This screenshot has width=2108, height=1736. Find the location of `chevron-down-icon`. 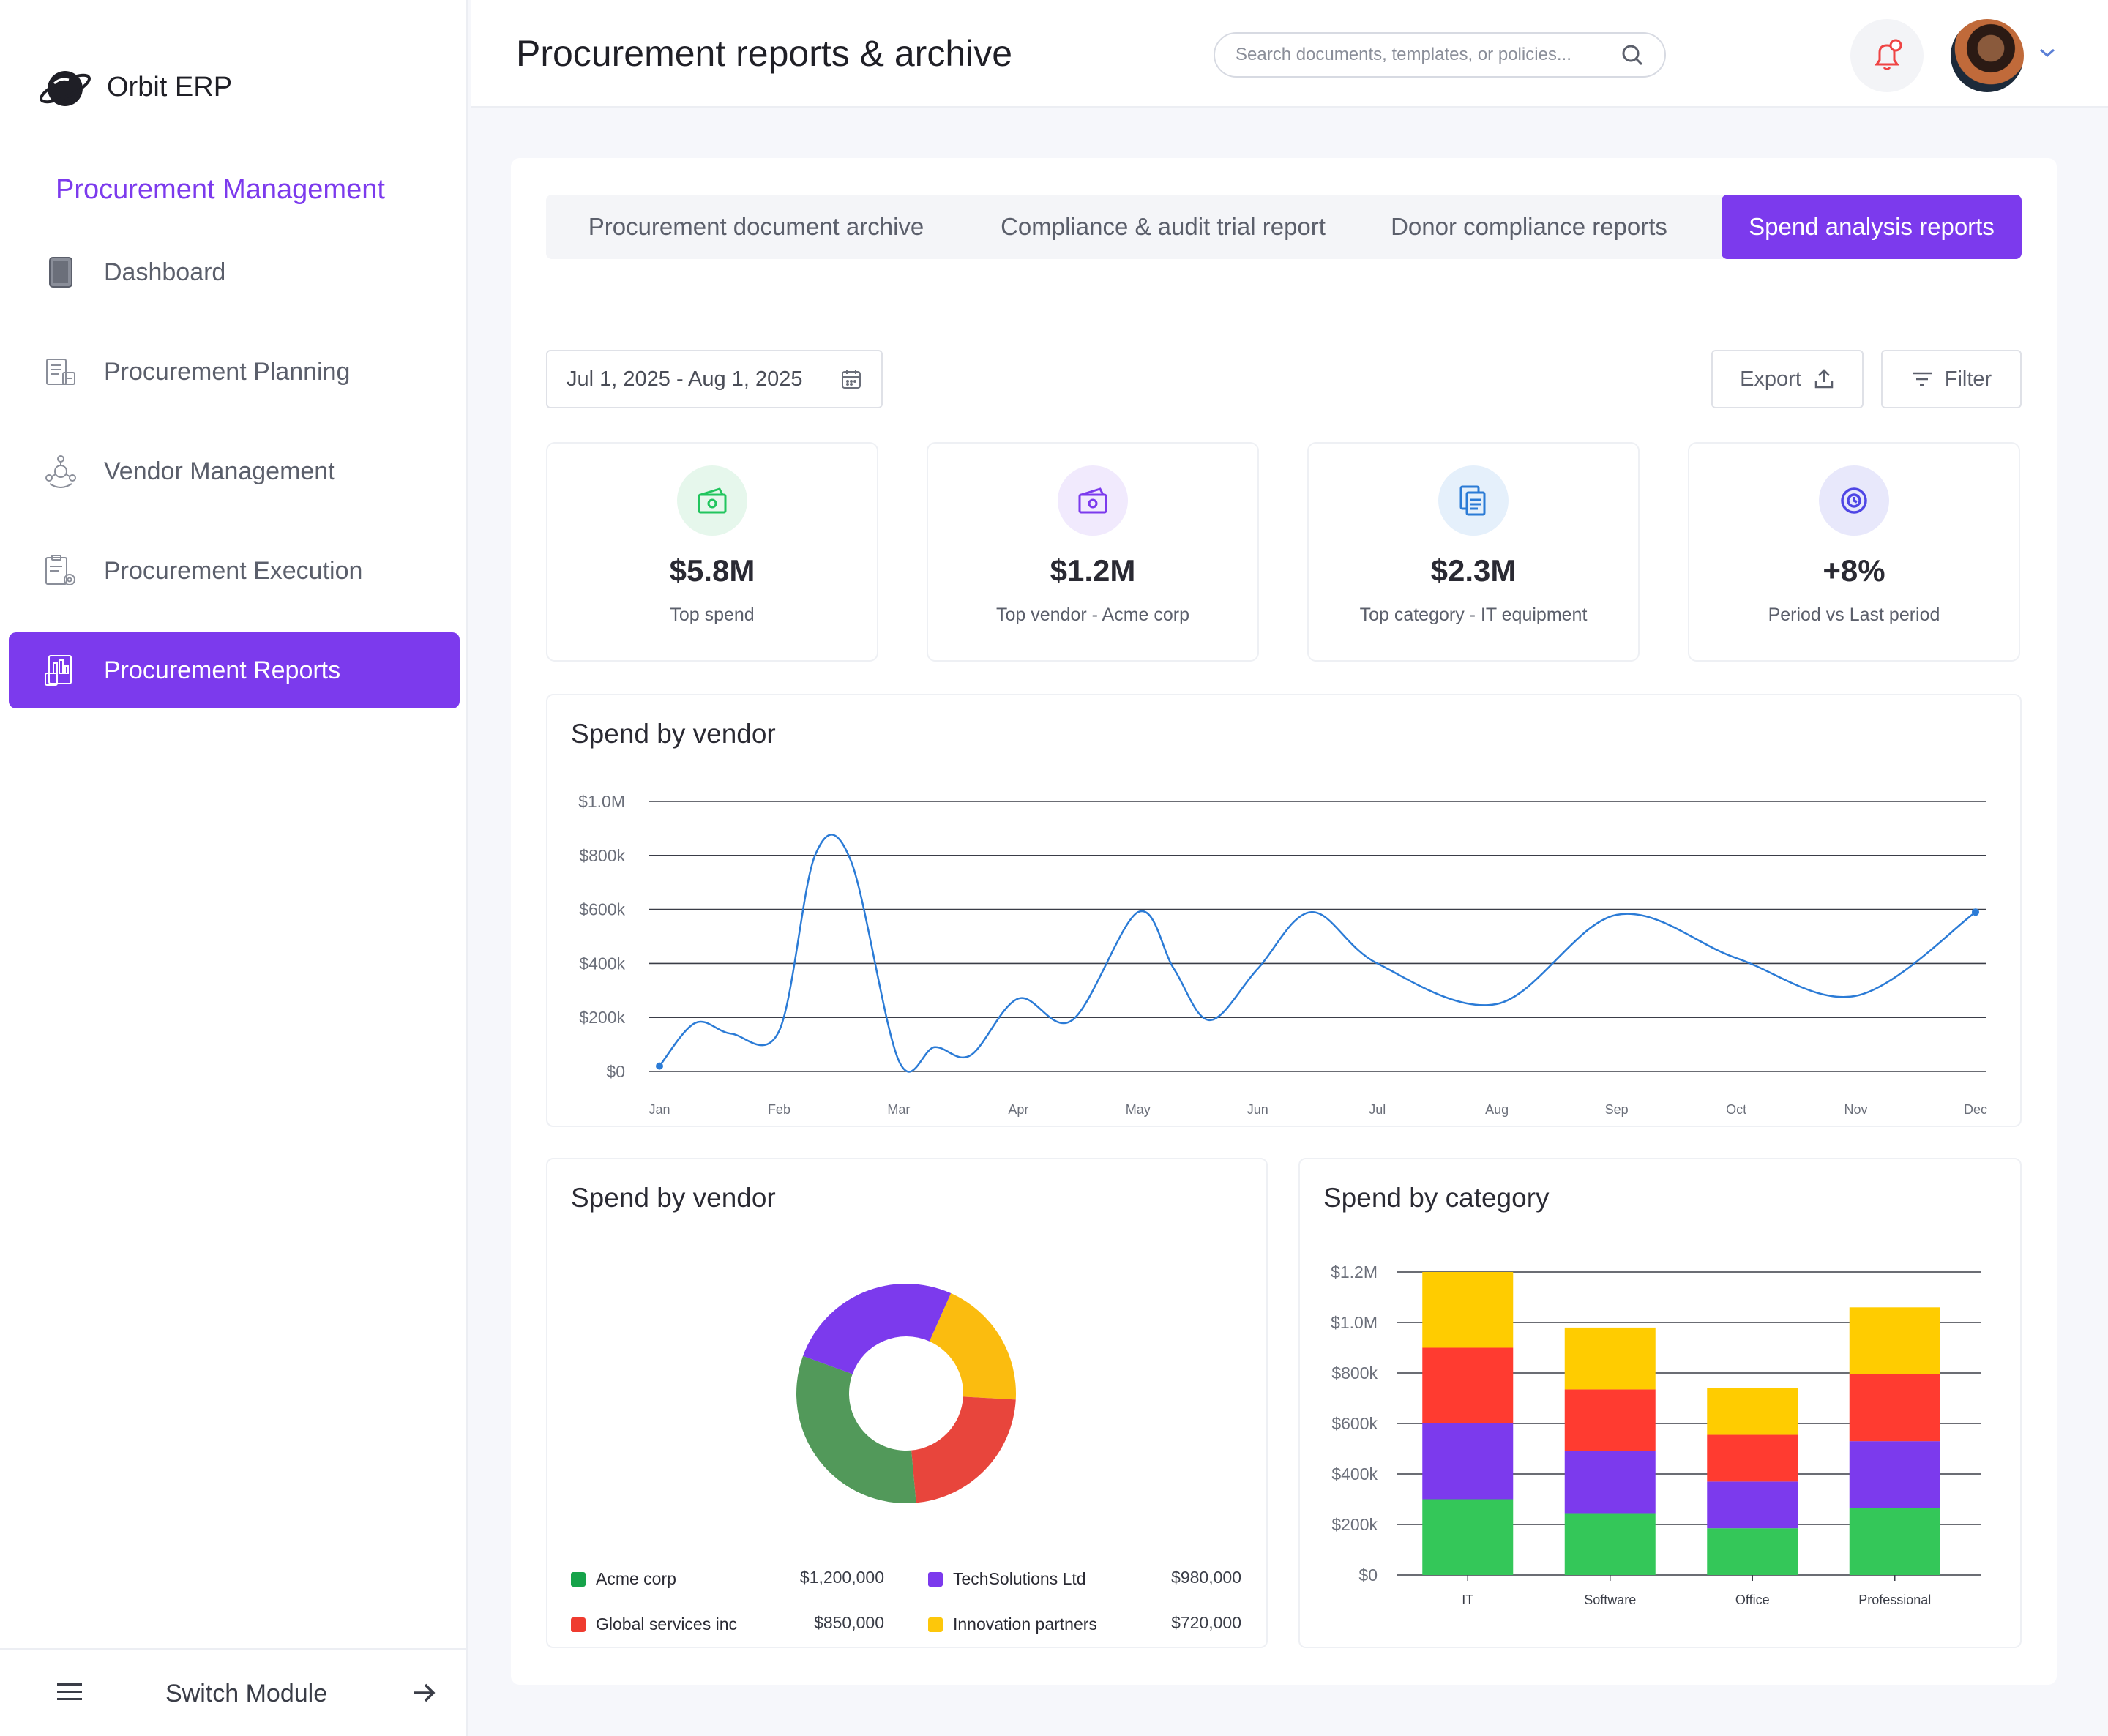

chevron-down-icon is located at coordinates (2047, 52).